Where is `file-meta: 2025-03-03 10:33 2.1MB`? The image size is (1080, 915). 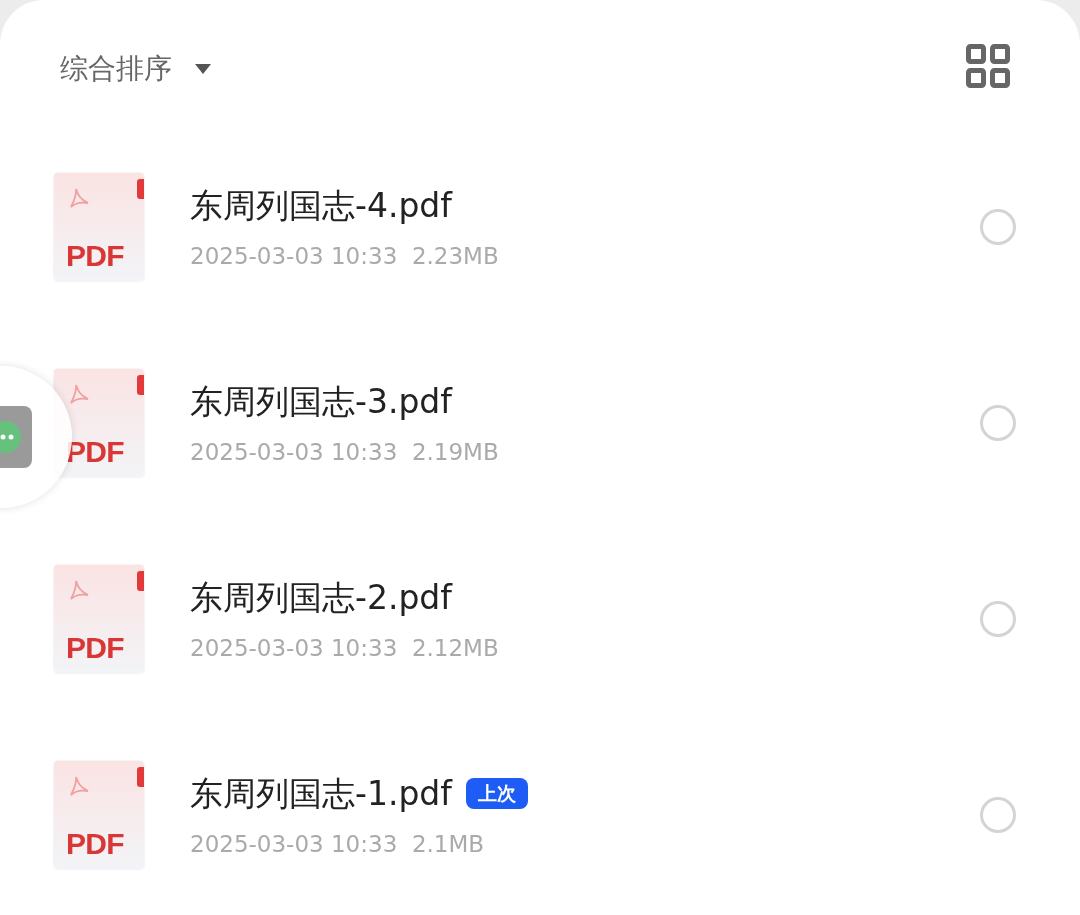 file-meta: 2025-03-03 10:33 2.1MB is located at coordinates (338, 844).